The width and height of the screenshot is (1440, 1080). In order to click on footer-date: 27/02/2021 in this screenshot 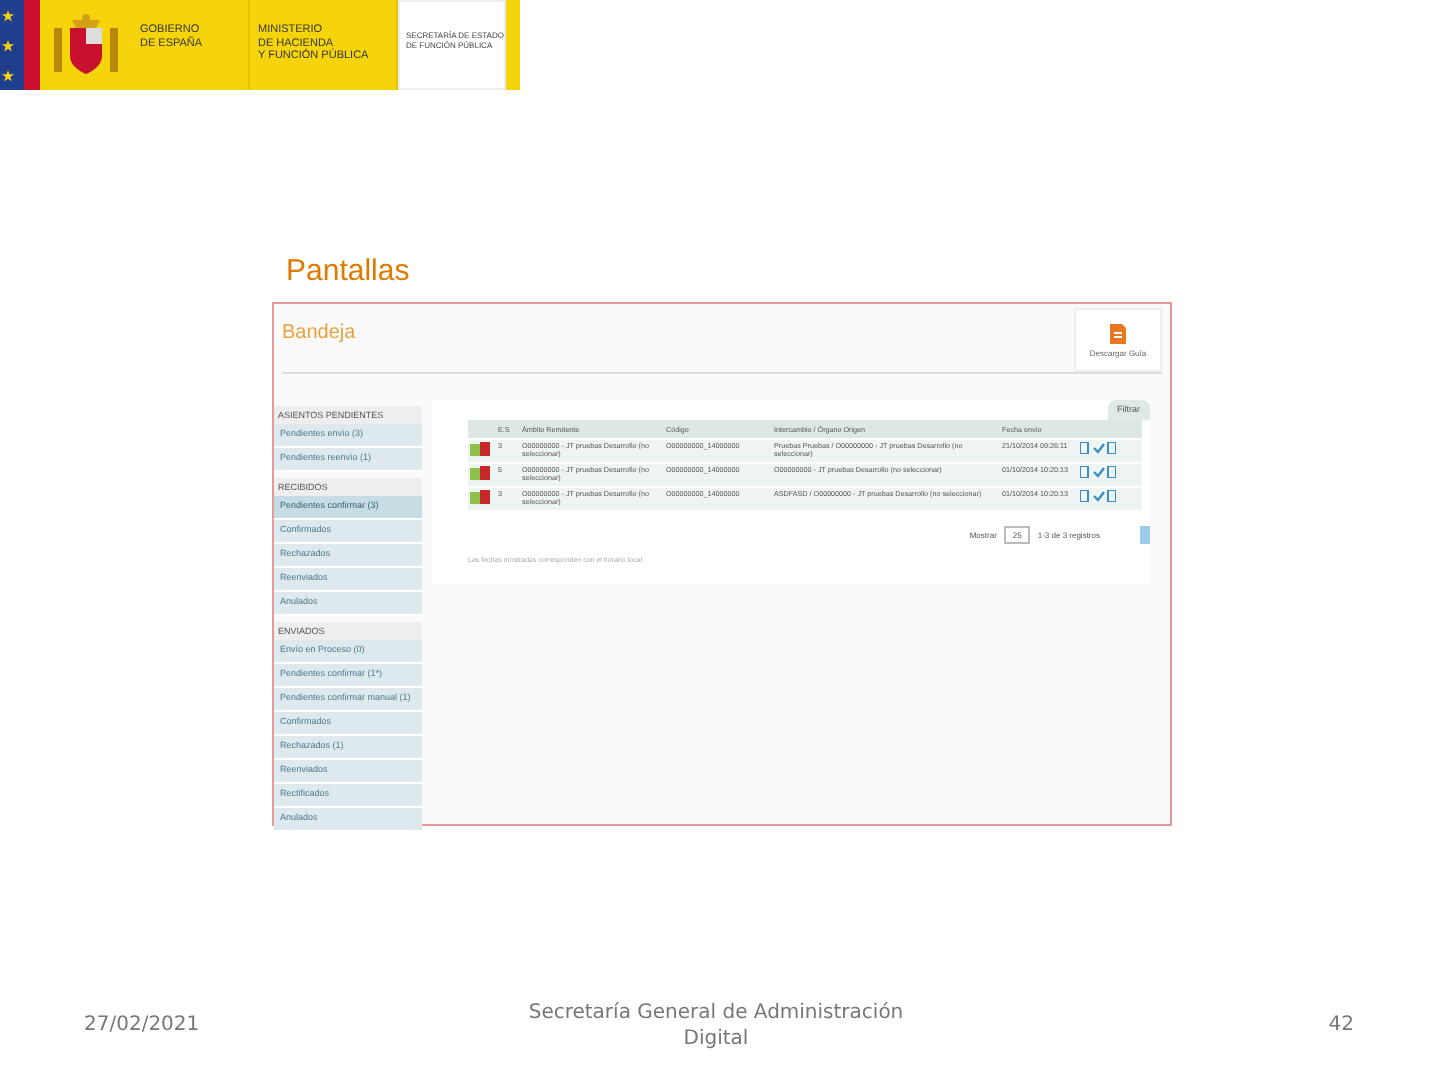, I will do `click(142, 1024)`.